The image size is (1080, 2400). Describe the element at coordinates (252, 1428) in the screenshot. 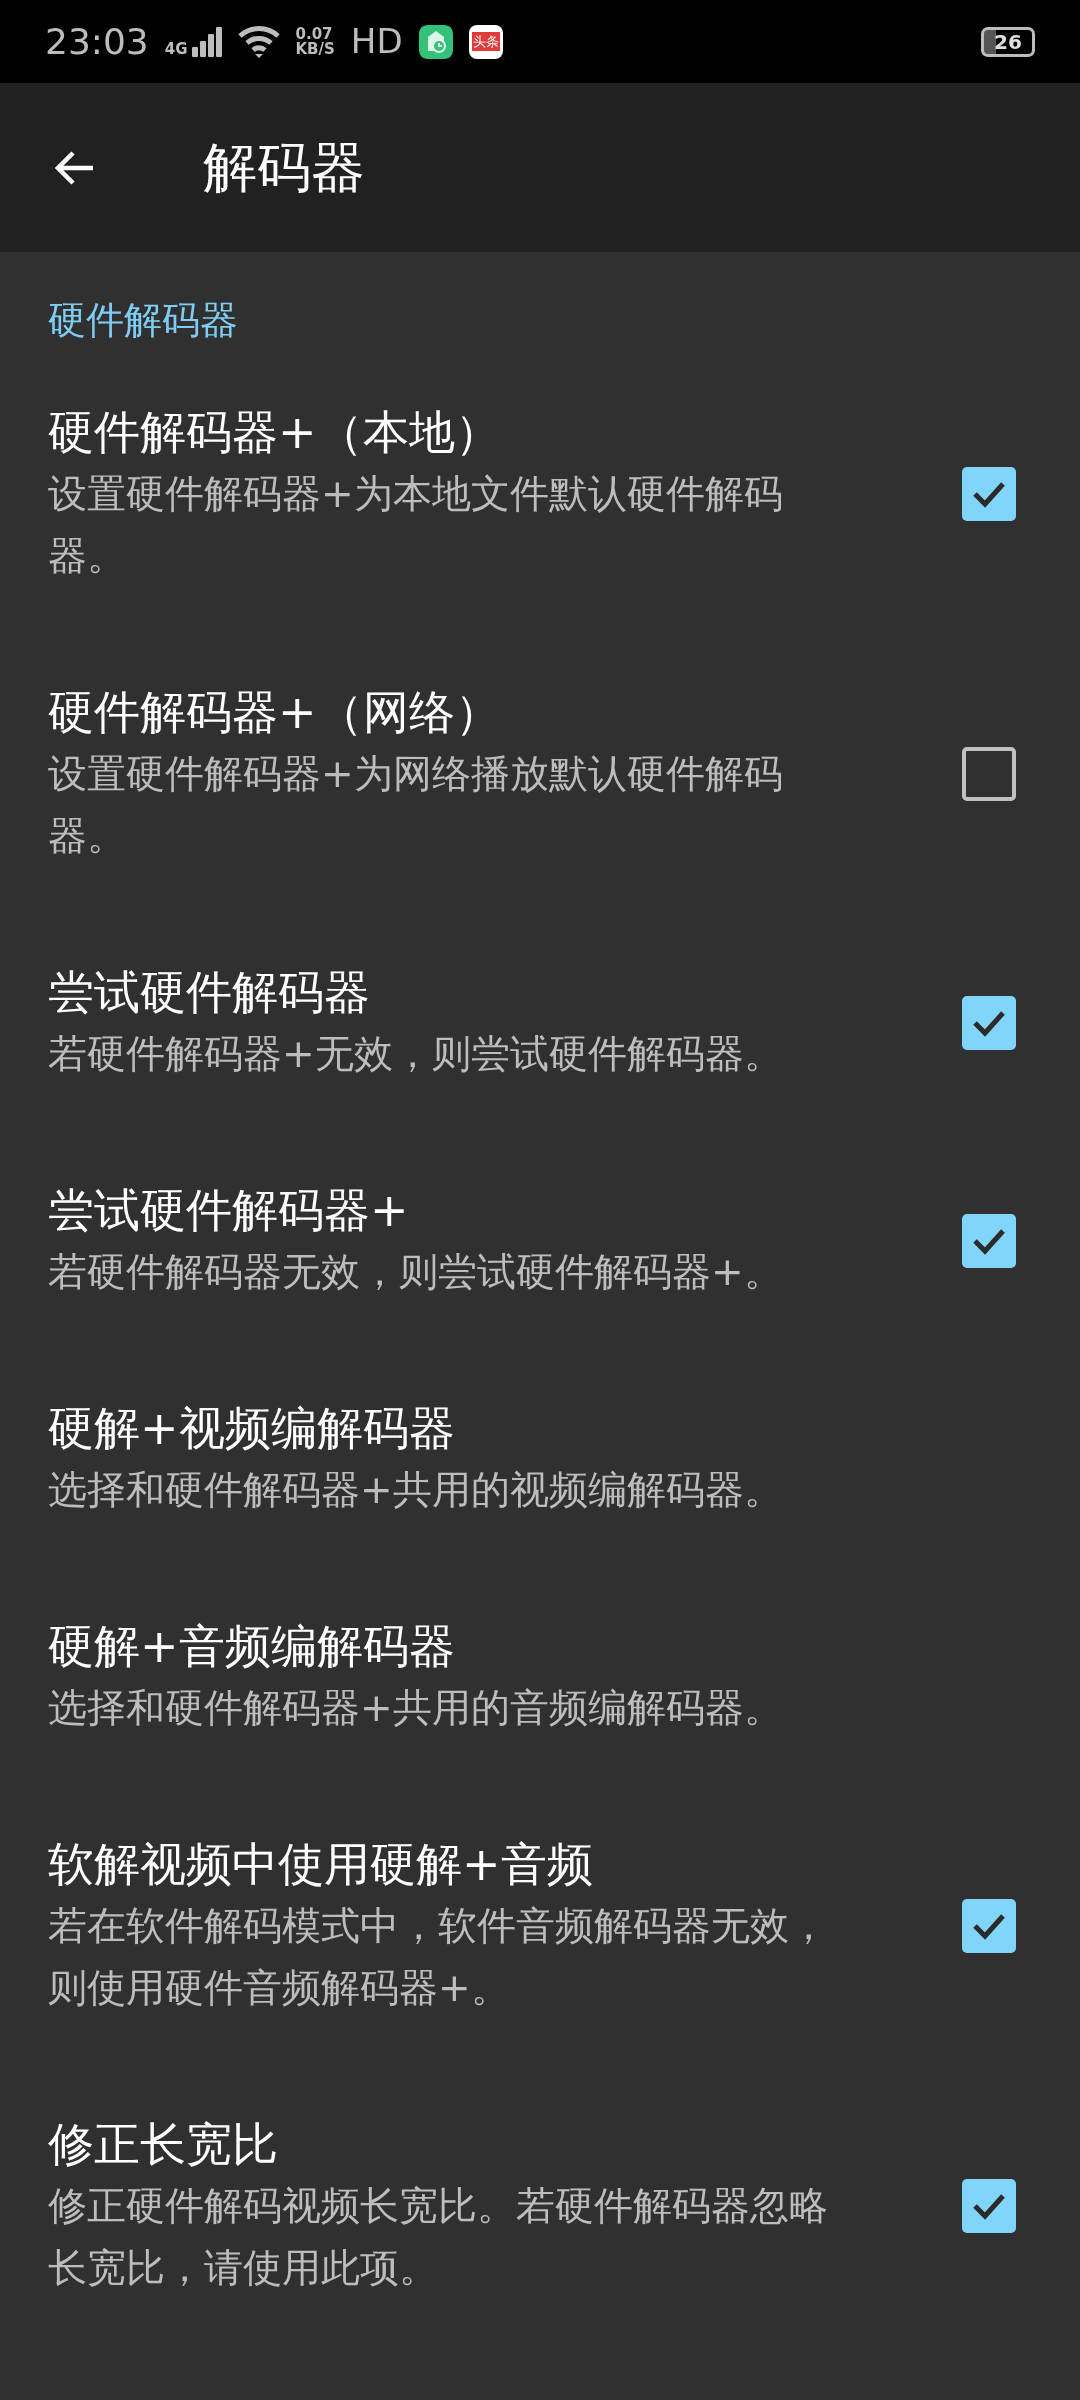

I see `setting-title: 硬解+视频编解码器` at that location.